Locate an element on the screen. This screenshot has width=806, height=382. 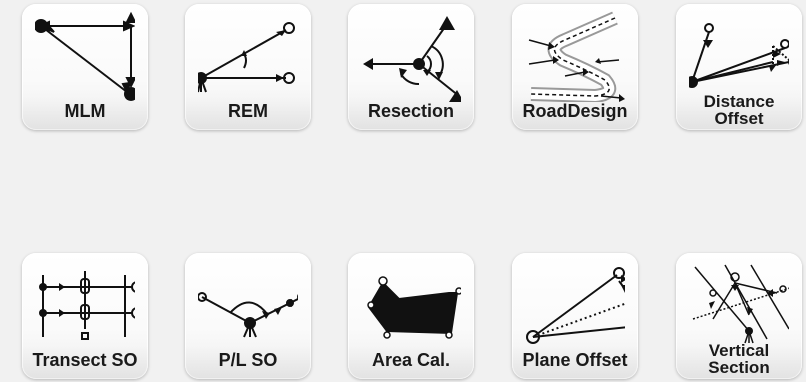
pl-so-label: P/L SO is located at coordinates (248, 360).